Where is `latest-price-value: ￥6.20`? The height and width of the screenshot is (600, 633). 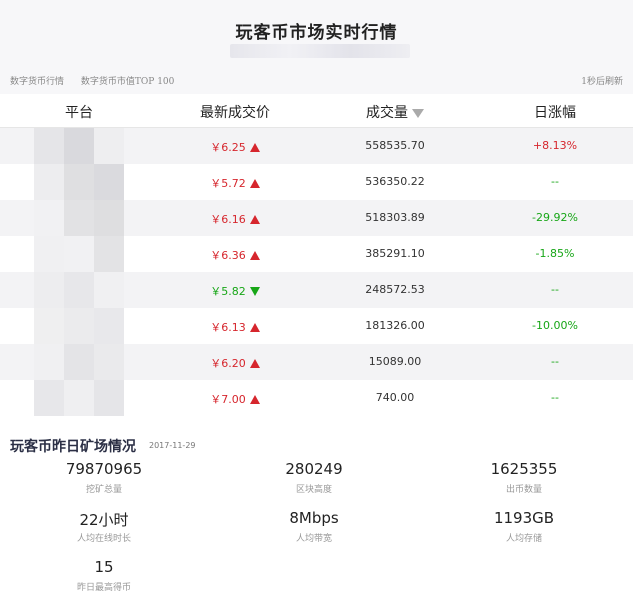 latest-price-value: ￥6.20 is located at coordinates (228, 363).